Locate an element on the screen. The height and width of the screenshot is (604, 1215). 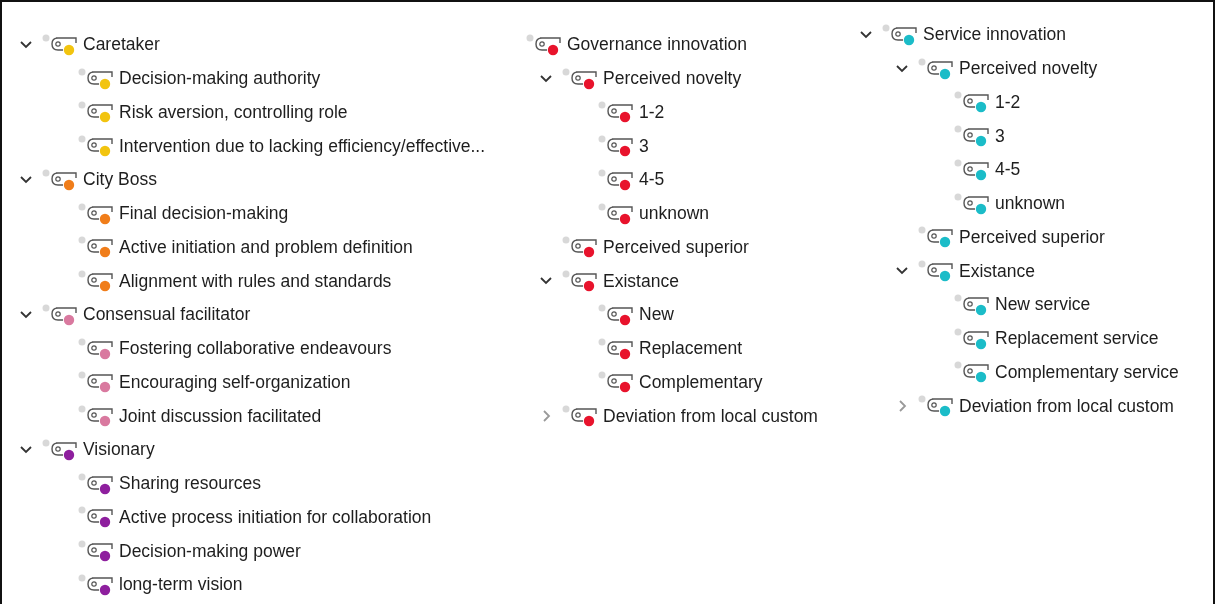
node-label: Active initiation and problem definition is located at coordinates (266, 247).